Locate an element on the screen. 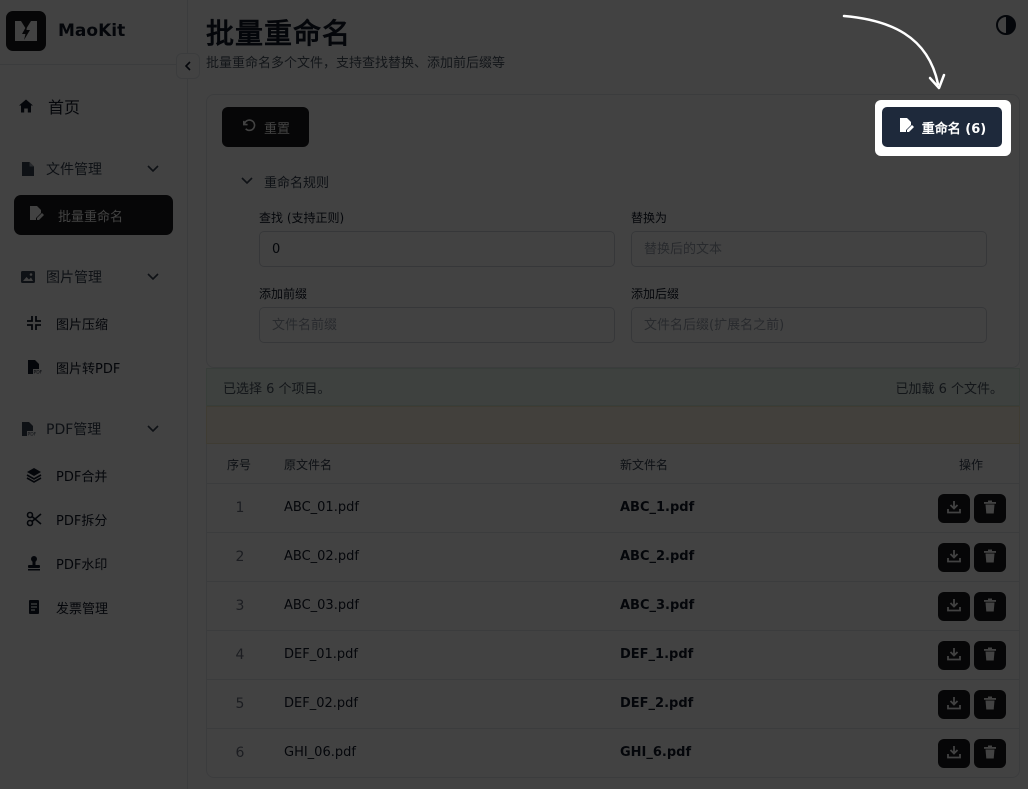 Image resolution: width=1028 pixels, height=789 pixels. sidebar-item-label: 首页 is located at coordinates (64, 107).